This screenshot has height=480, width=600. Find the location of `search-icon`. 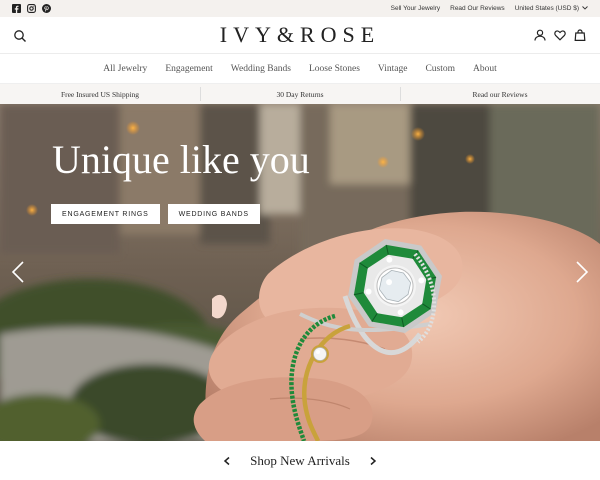

search-icon is located at coordinates (20, 36).